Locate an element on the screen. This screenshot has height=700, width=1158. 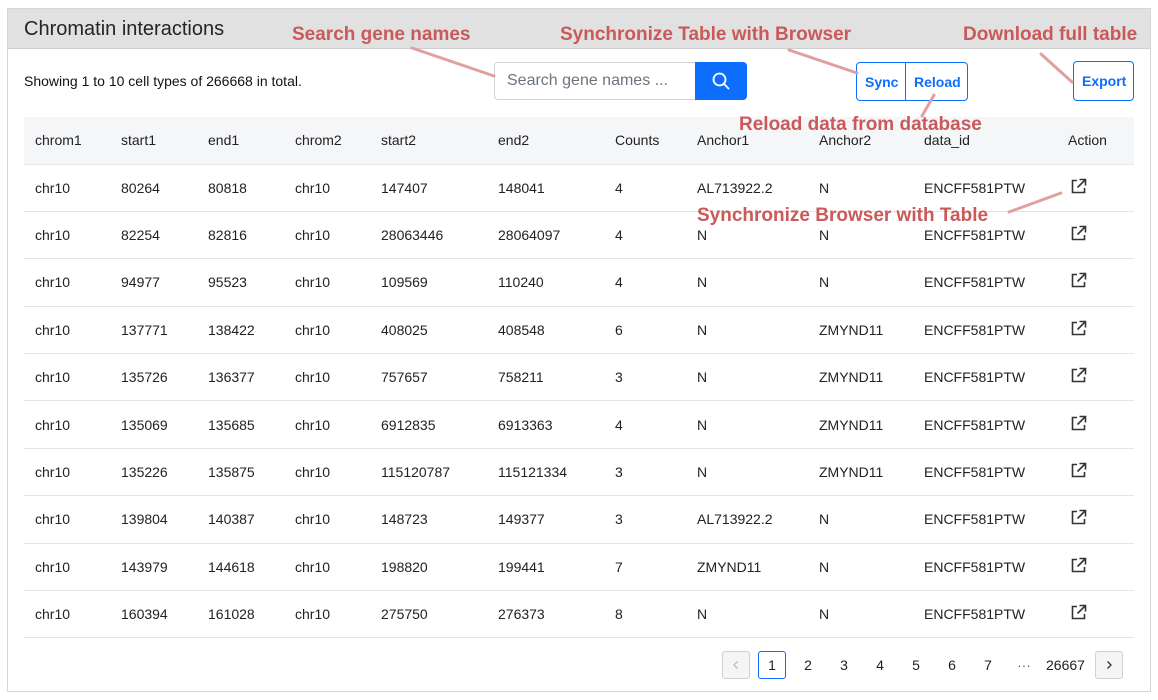
sync-button: Sync is located at coordinates (881, 81).